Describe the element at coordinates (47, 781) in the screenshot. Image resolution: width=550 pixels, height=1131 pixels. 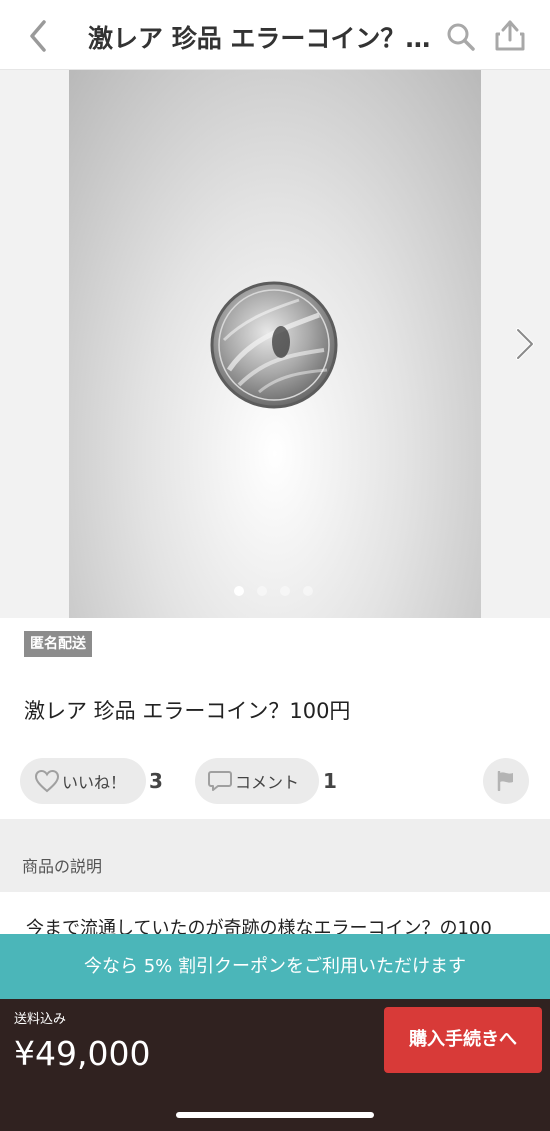
I see `heart-icon` at that location.